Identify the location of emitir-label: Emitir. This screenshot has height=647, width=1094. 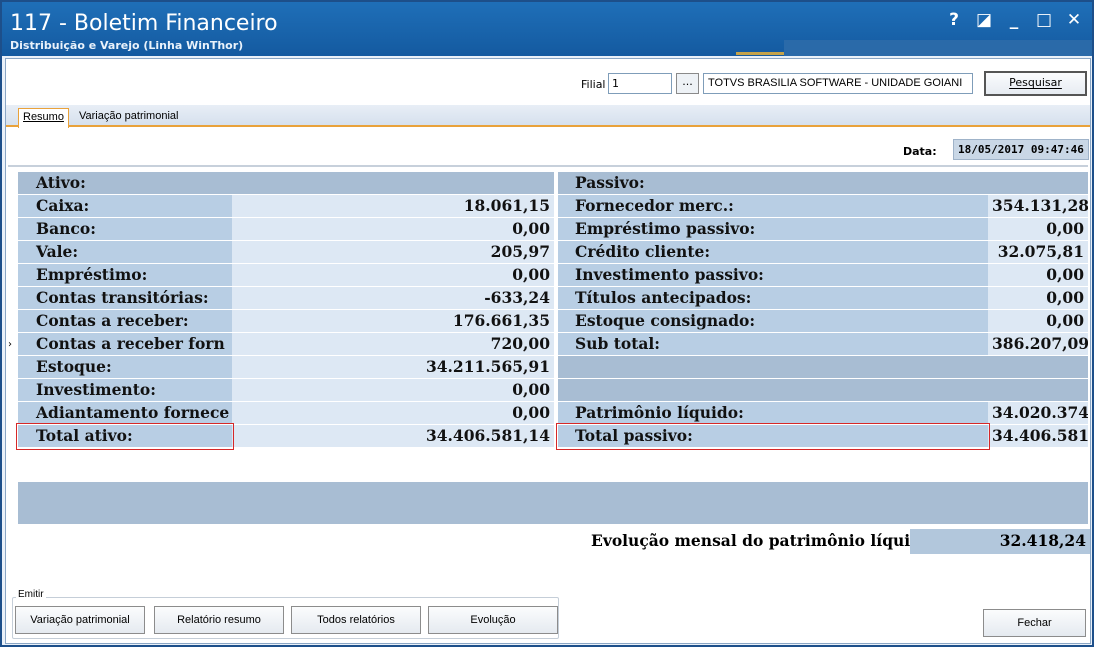
(31, 594).